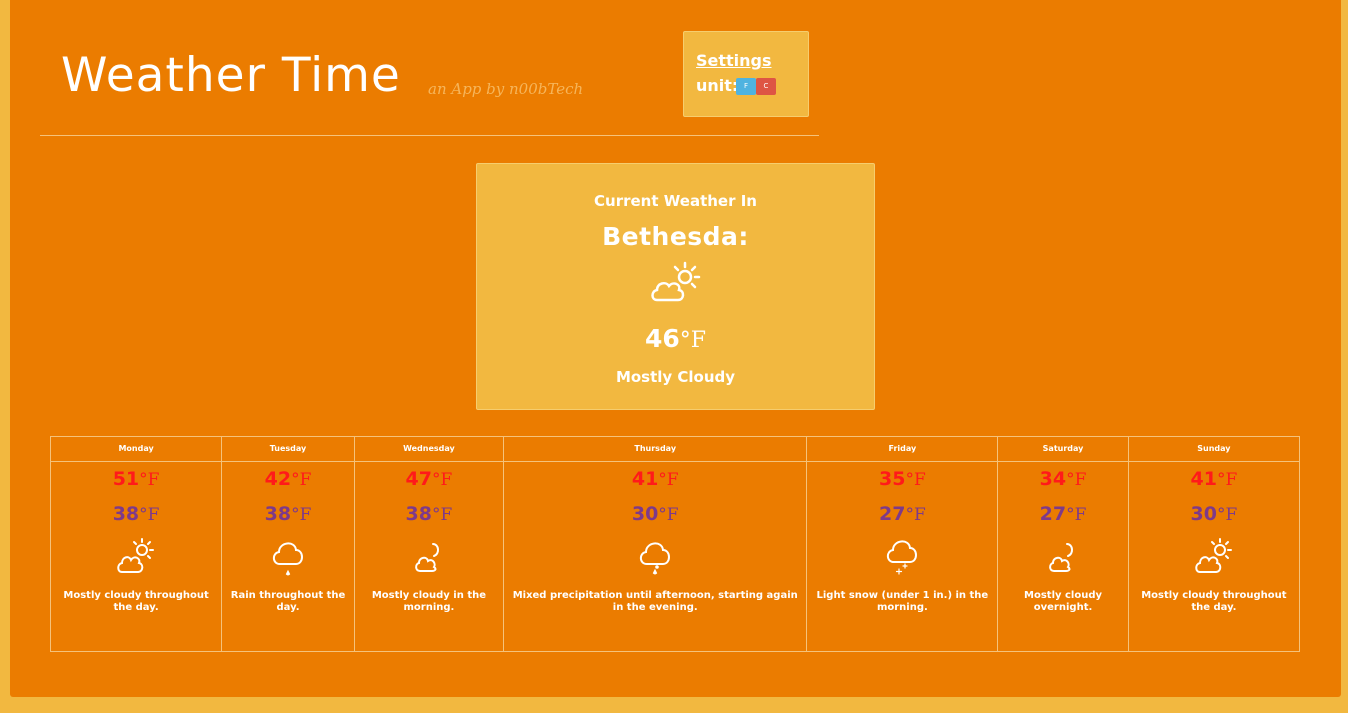 Image resolution: width=1348 pixels, height=713 pixels. I want to click on forecast-day-cell: 34°F 27°F Mostly cloudy overnight., so click(1063, 556).